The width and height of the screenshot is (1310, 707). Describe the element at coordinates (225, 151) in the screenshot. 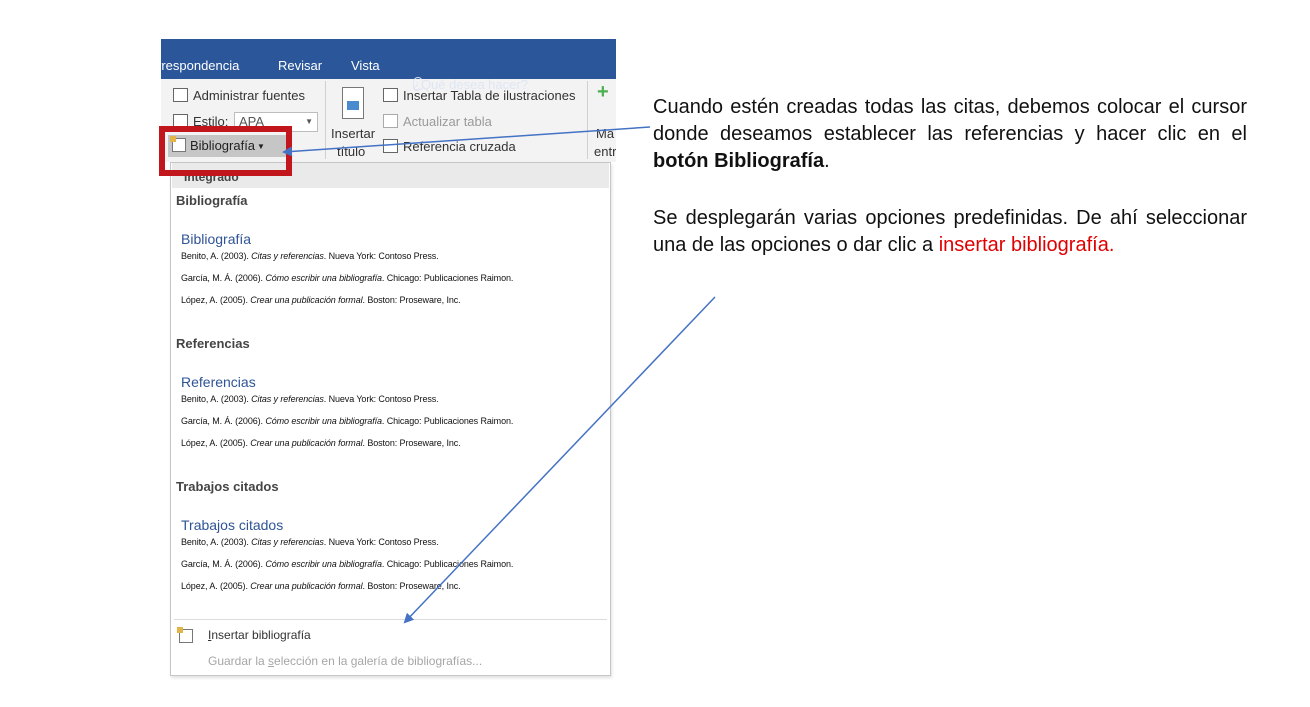

I see `bibliography-highlight-box` at that location.